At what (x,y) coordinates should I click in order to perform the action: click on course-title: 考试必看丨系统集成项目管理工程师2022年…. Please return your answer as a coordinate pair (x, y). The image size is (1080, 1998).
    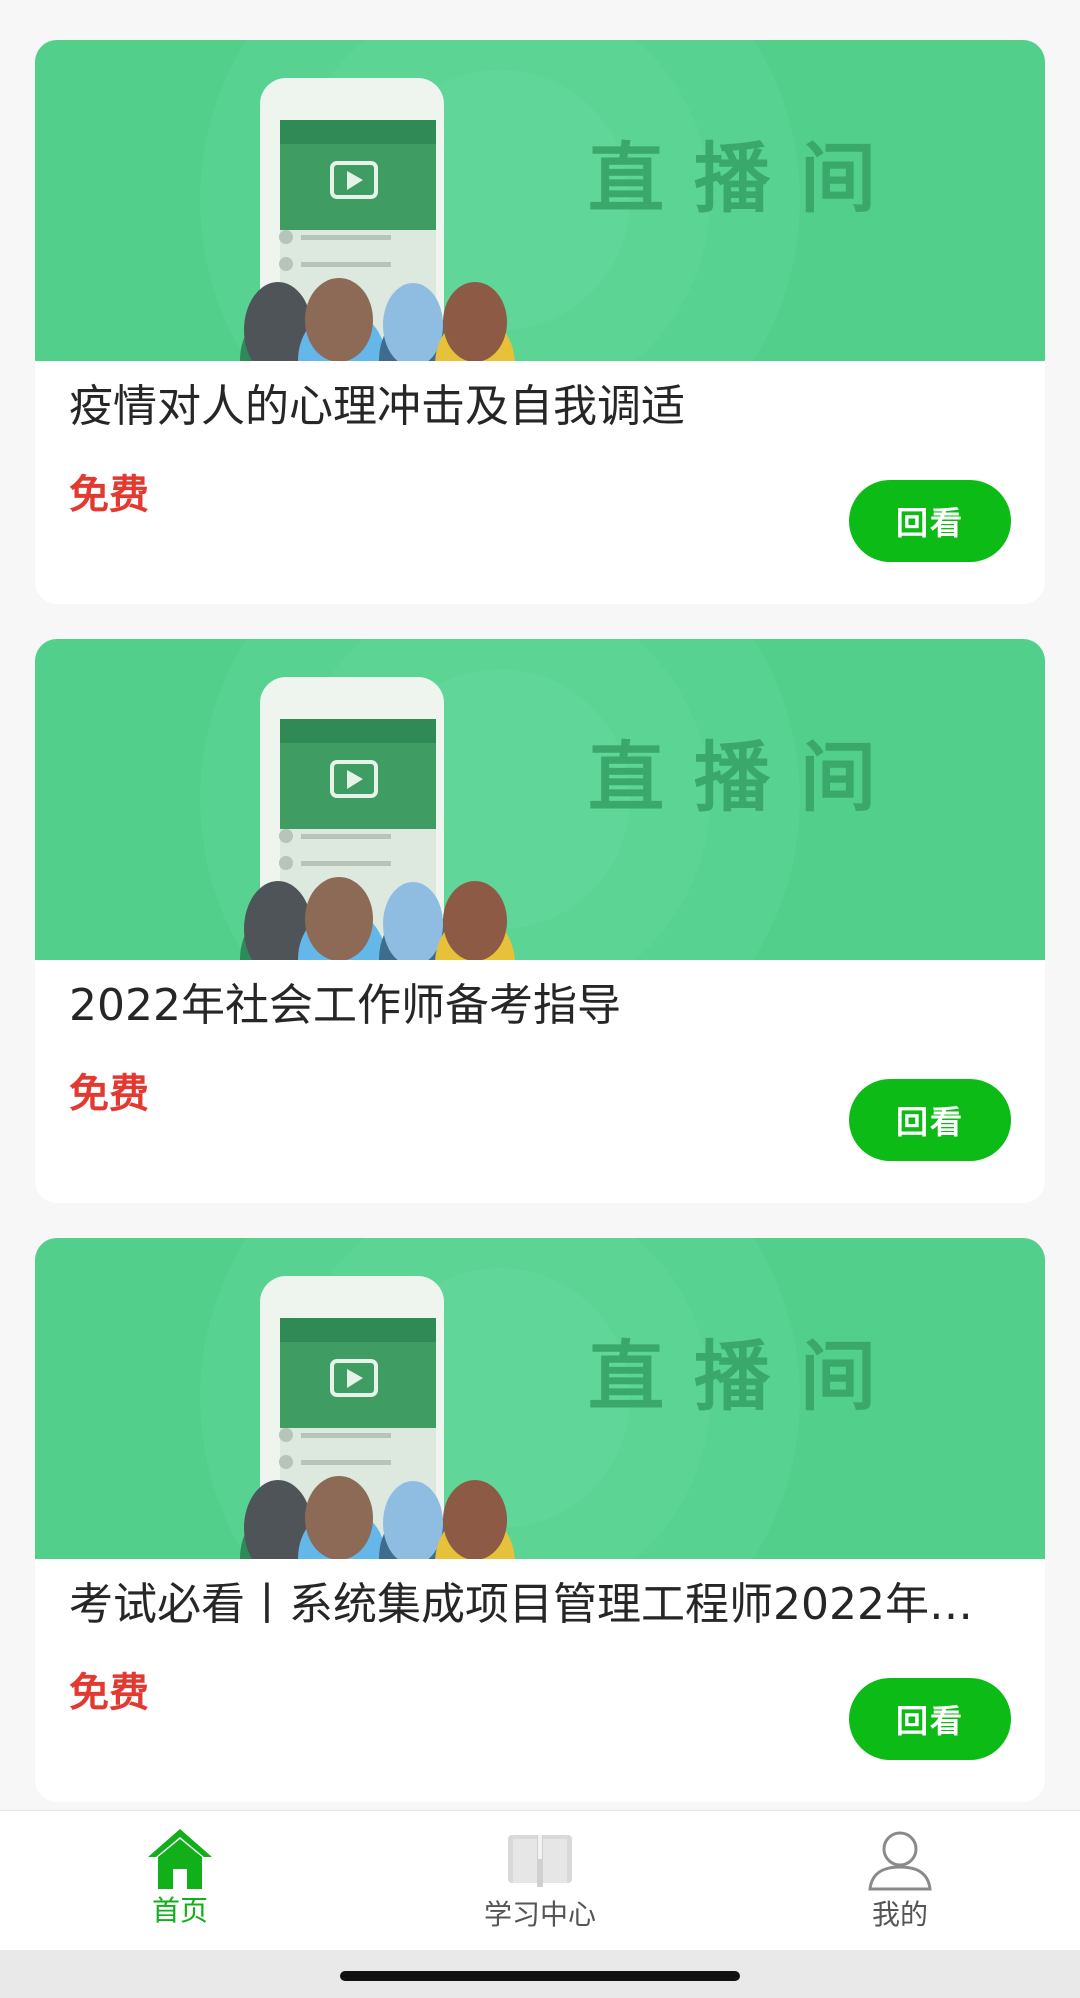
    Looking at the image, I should click on (521, 1604).